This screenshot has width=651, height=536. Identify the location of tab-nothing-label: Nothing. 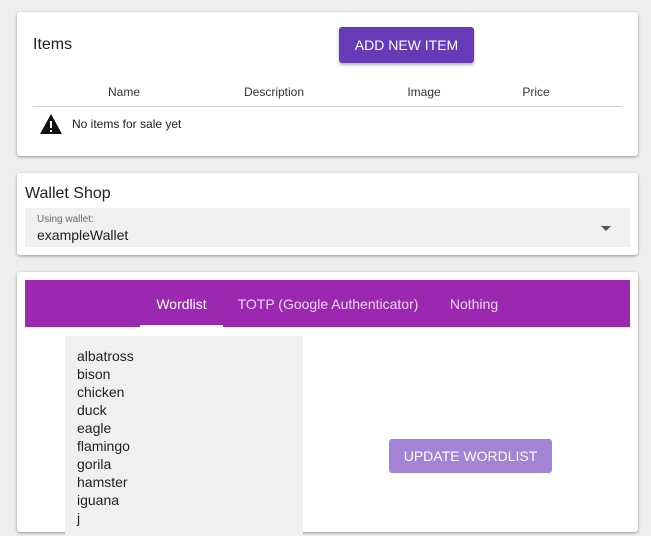
(474, 303).